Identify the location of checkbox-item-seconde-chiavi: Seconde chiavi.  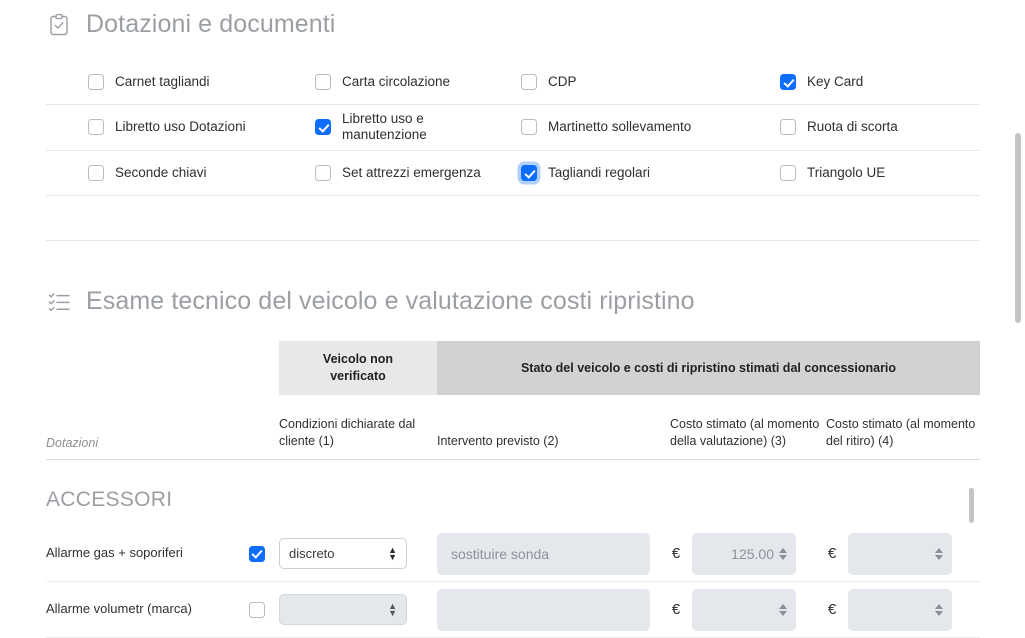
(162, 173).